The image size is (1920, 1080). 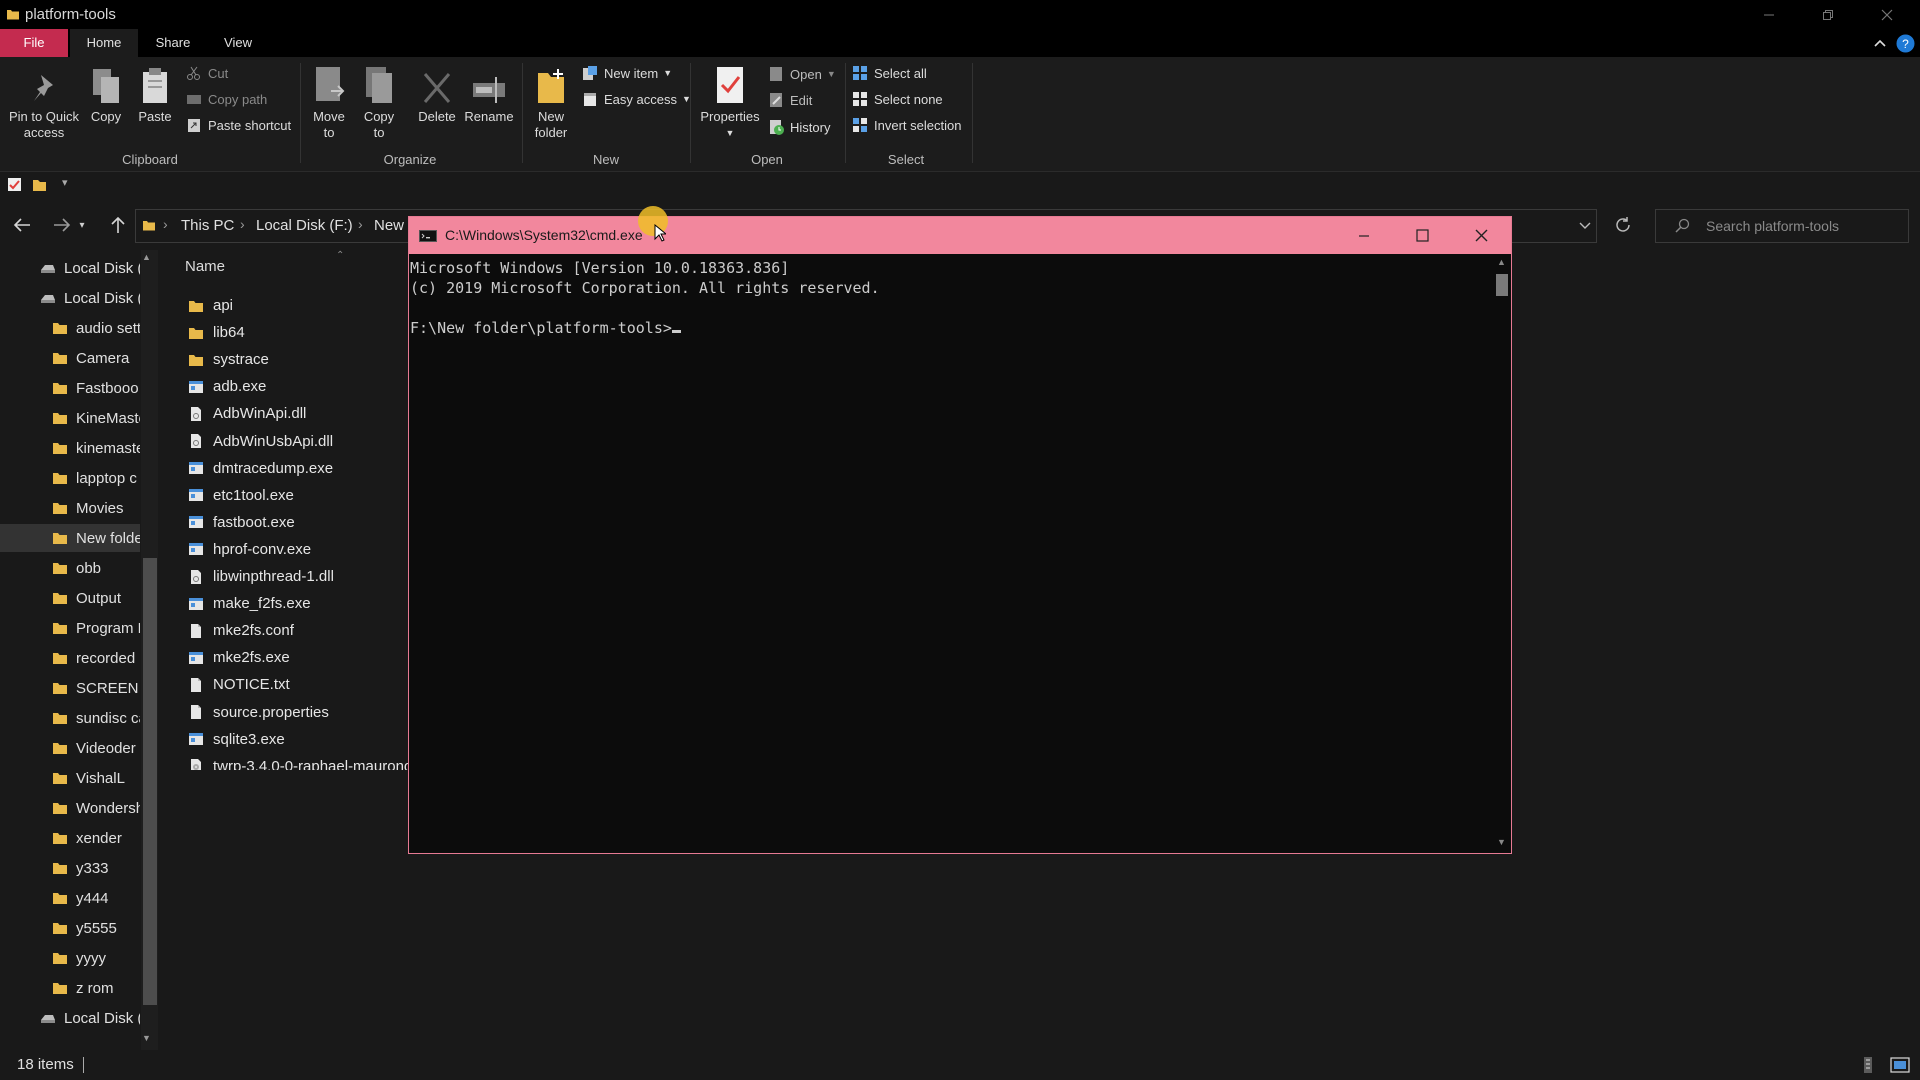 I want to click on file-row: systrace, so click(x=295, y=359).